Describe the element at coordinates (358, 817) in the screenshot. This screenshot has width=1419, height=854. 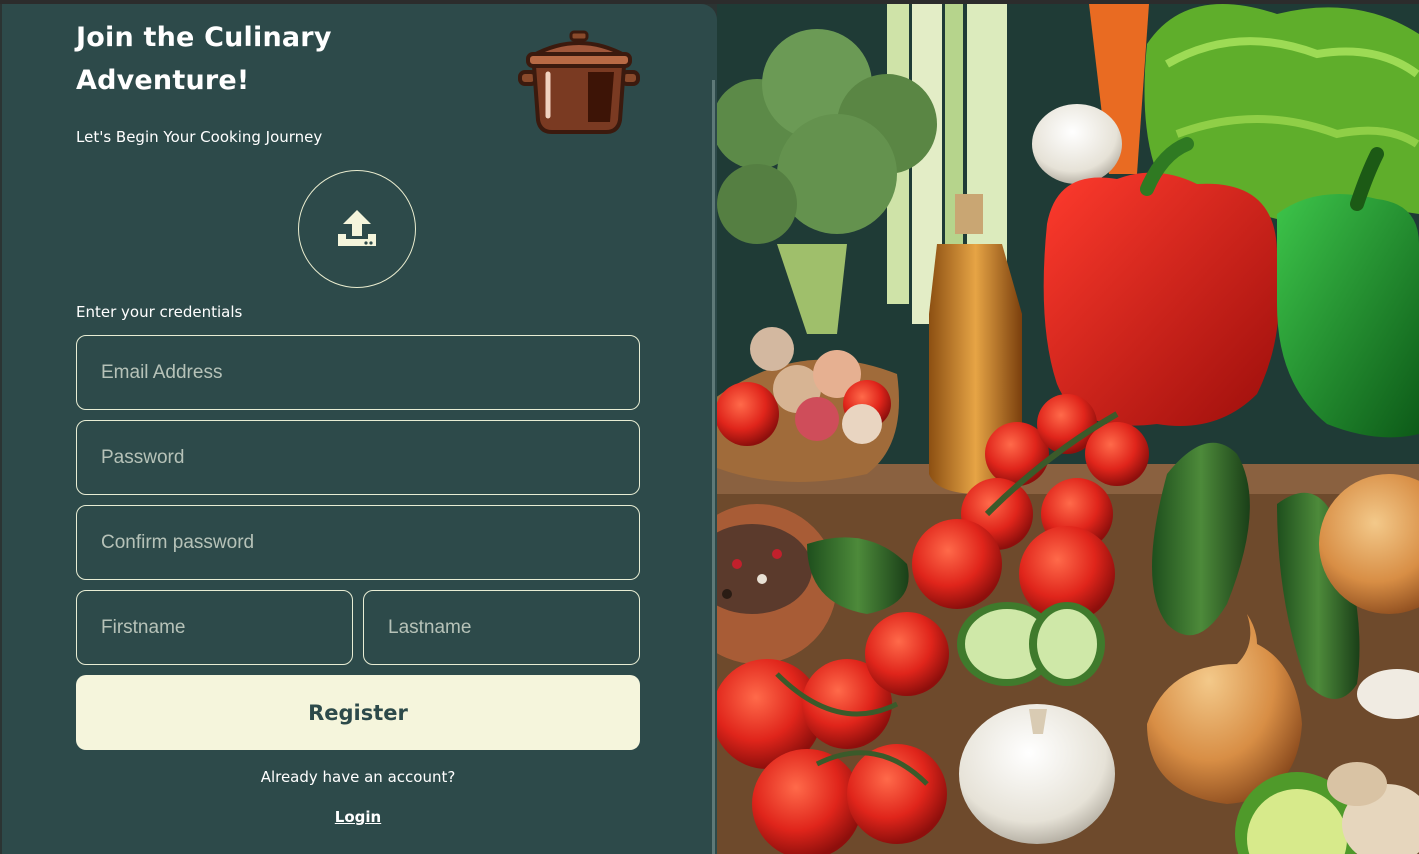
I see `login-link: Login` at that location.